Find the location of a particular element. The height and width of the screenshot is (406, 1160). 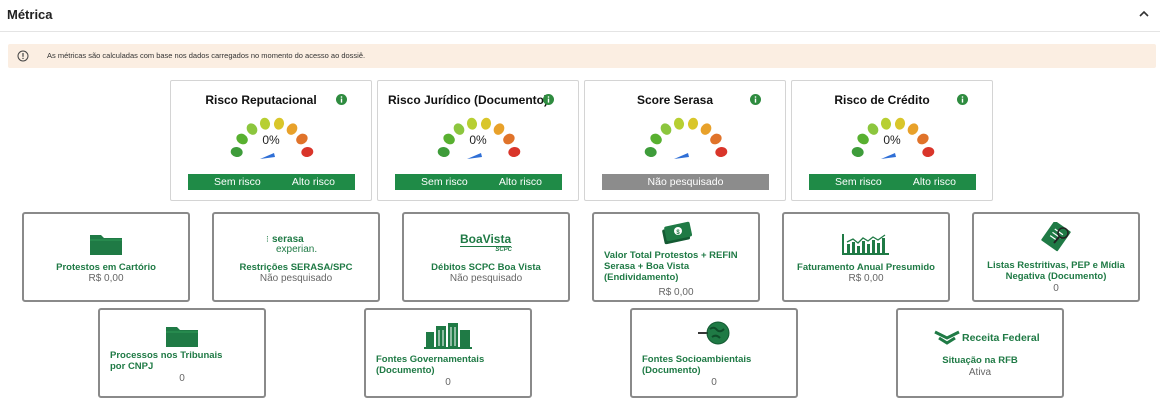

receita-federal-logo: Receita Federal is located at coordinates (985, 339).